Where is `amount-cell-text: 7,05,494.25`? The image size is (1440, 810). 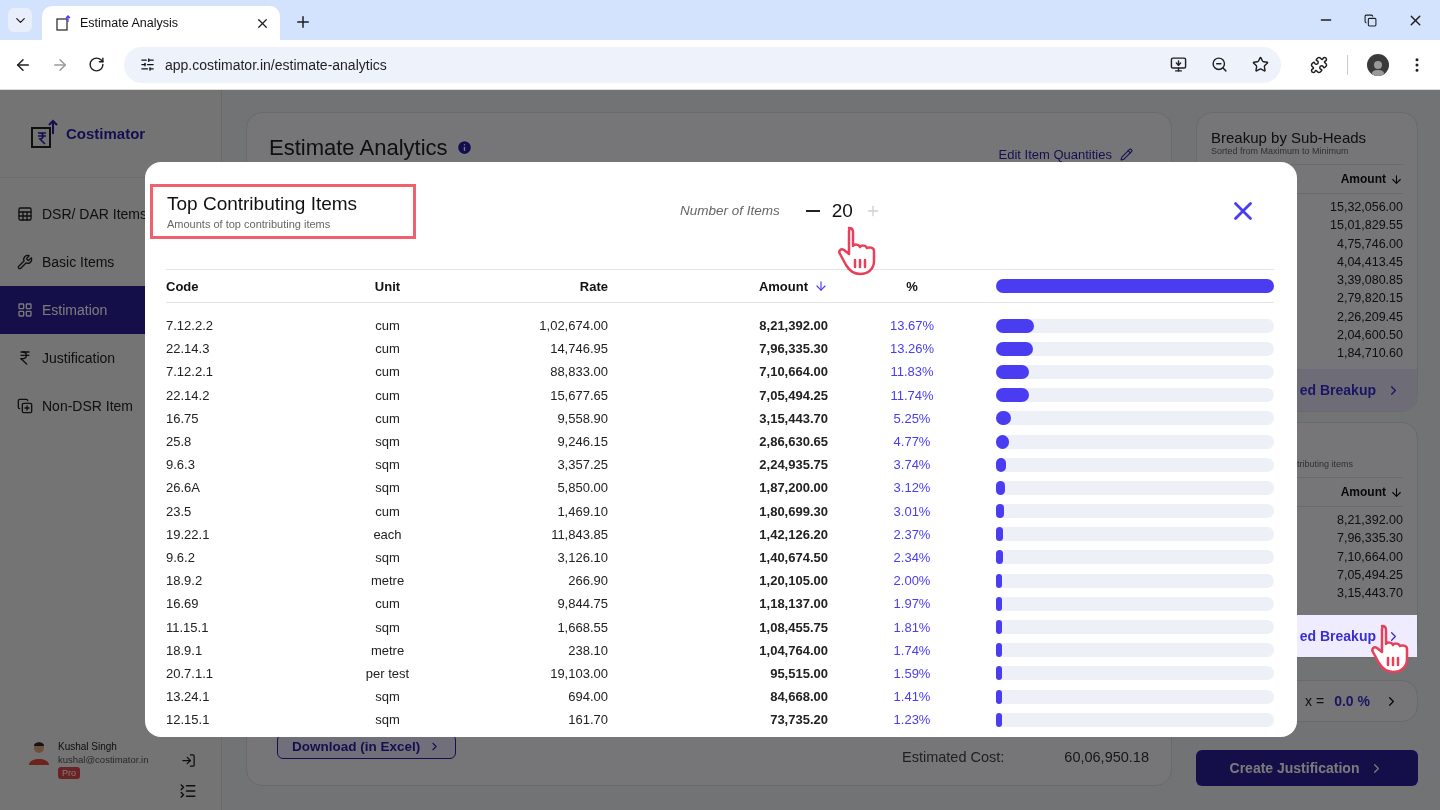
amount-cell-text: 7,05,494.25 is located at coordinates (1369, 575).